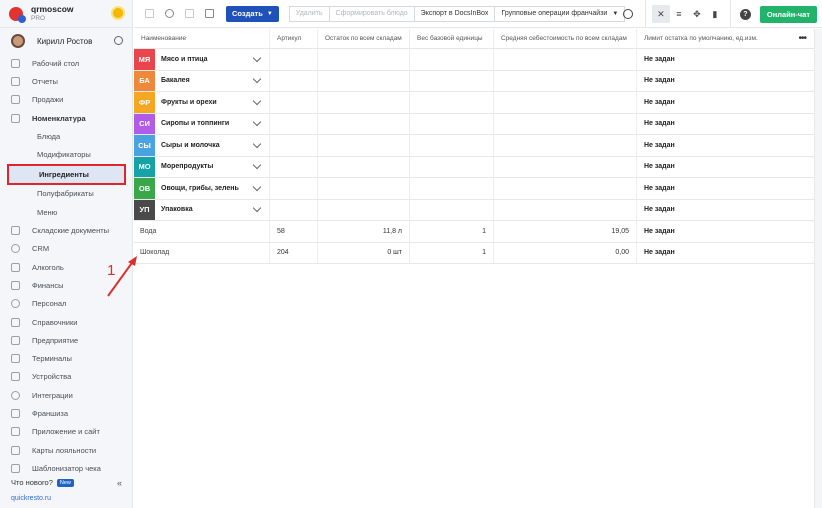 This screenshot has width=822, height=508. Describe the element at coordinates (66, 230) in the screenshot. I see `sidebar-item-warehouse: Складские документы` at that location.